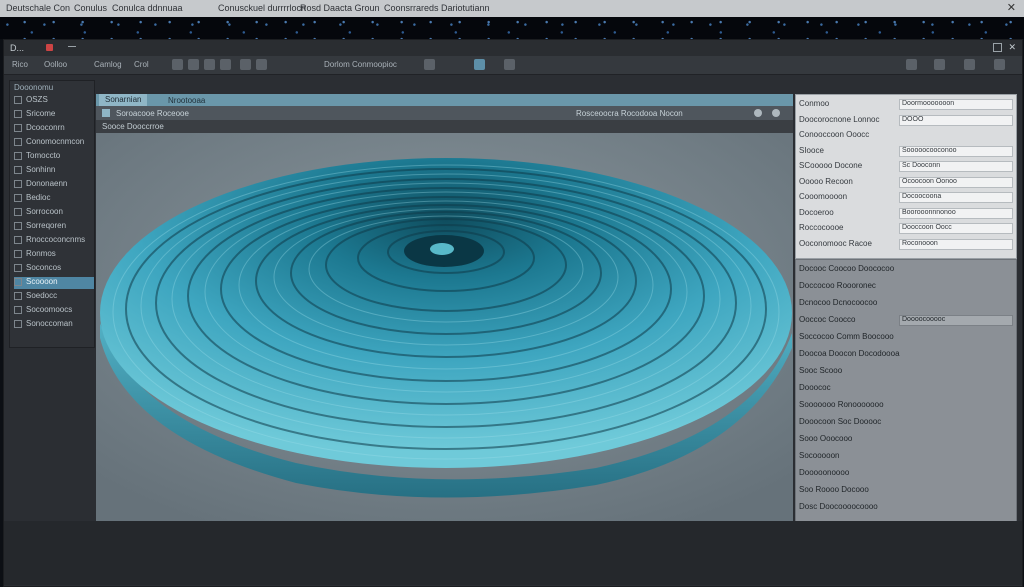 The height and width of the screenshot is (587, 1024). What do you see at coordinates (54, 157) in the screenshot?
I see `outliner-item: Tomoccto` at bounding box center [54, 157].